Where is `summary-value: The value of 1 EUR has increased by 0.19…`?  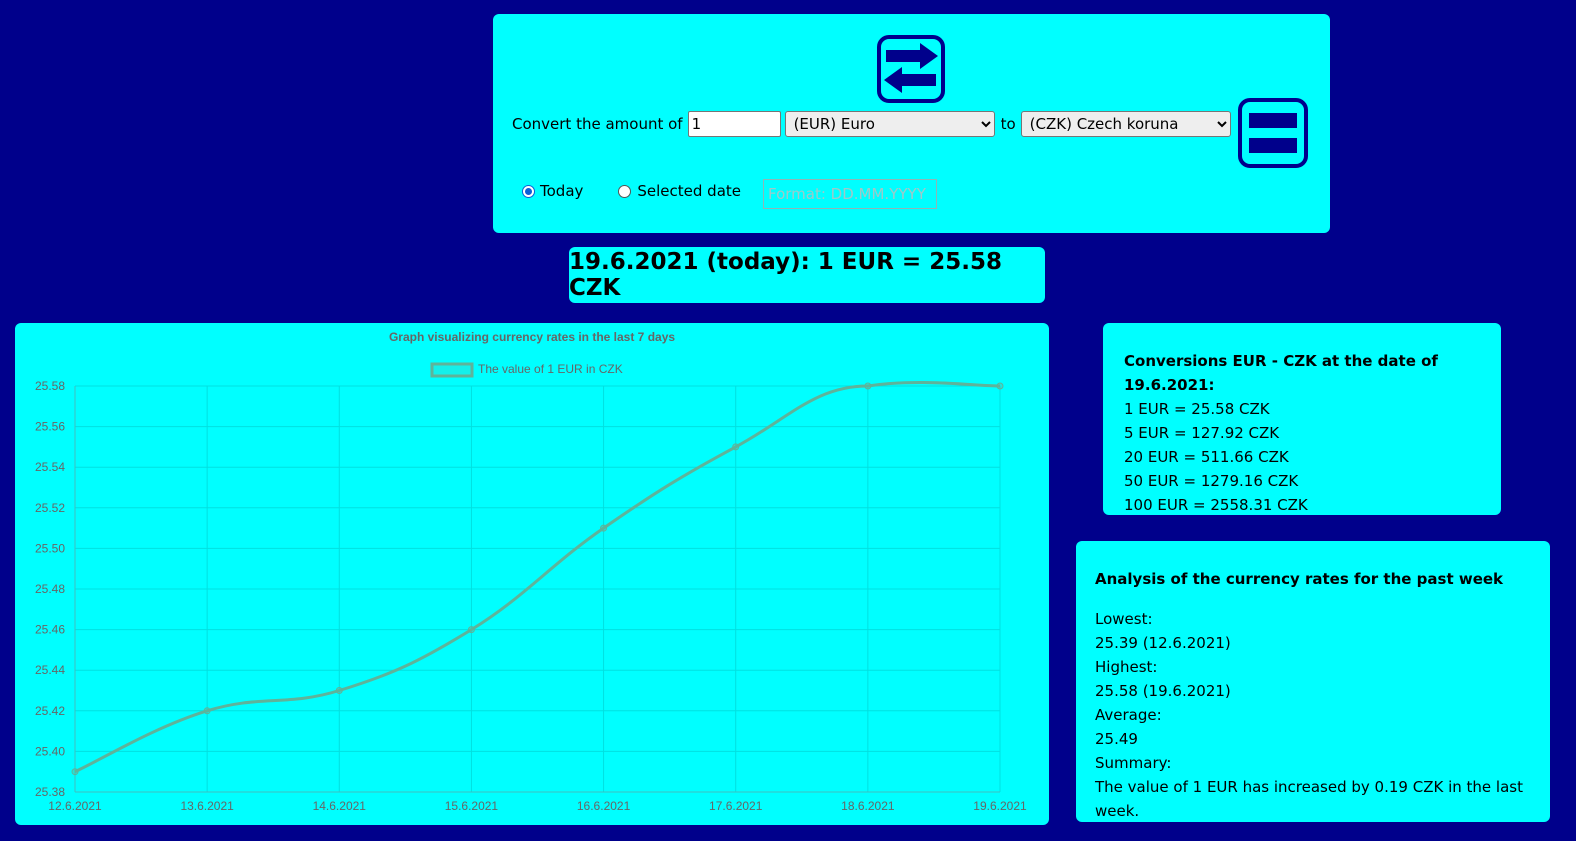 summary-value: The value of 1 EUR has increased by 0.19… is located at coordinates (1309, 799).